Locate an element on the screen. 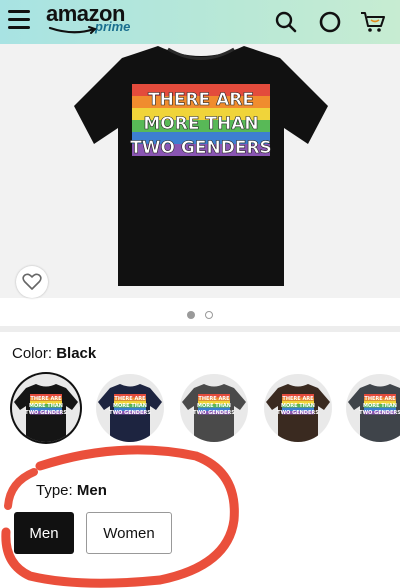 The width and height of the screenshot is (400, 588). wishlist-button is located at coordinates (32, 282).